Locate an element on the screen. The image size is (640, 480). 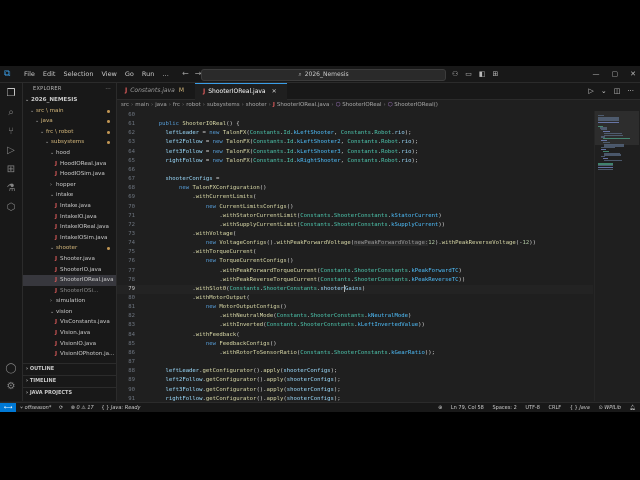
line-ending: CRLF is located at coordinates (555, 408).